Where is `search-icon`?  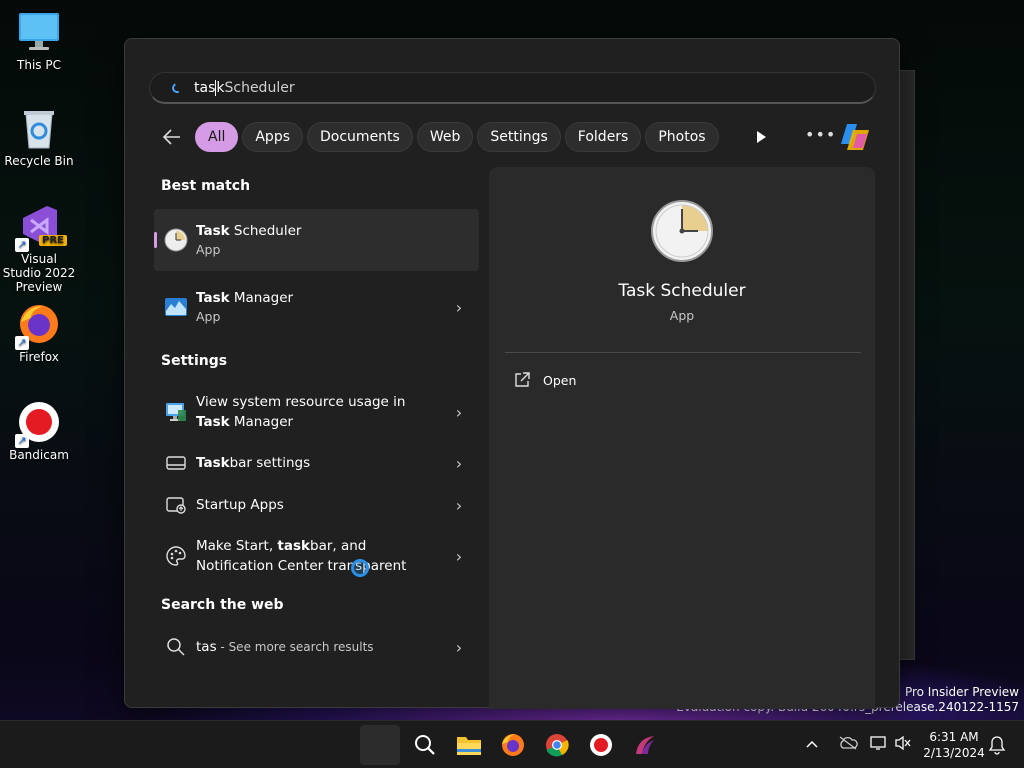
search-icon is located at coordinates (176, 647).